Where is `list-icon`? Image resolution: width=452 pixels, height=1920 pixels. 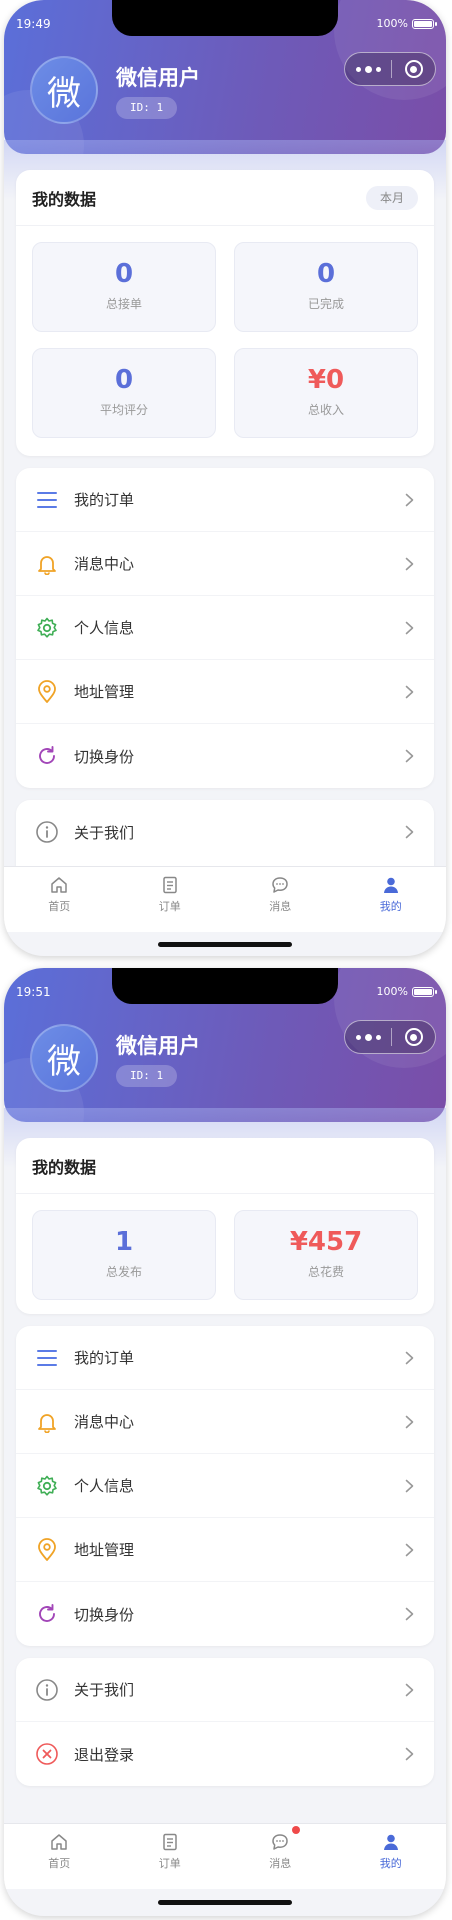
list-icon is located at coordinates (47, 1358).